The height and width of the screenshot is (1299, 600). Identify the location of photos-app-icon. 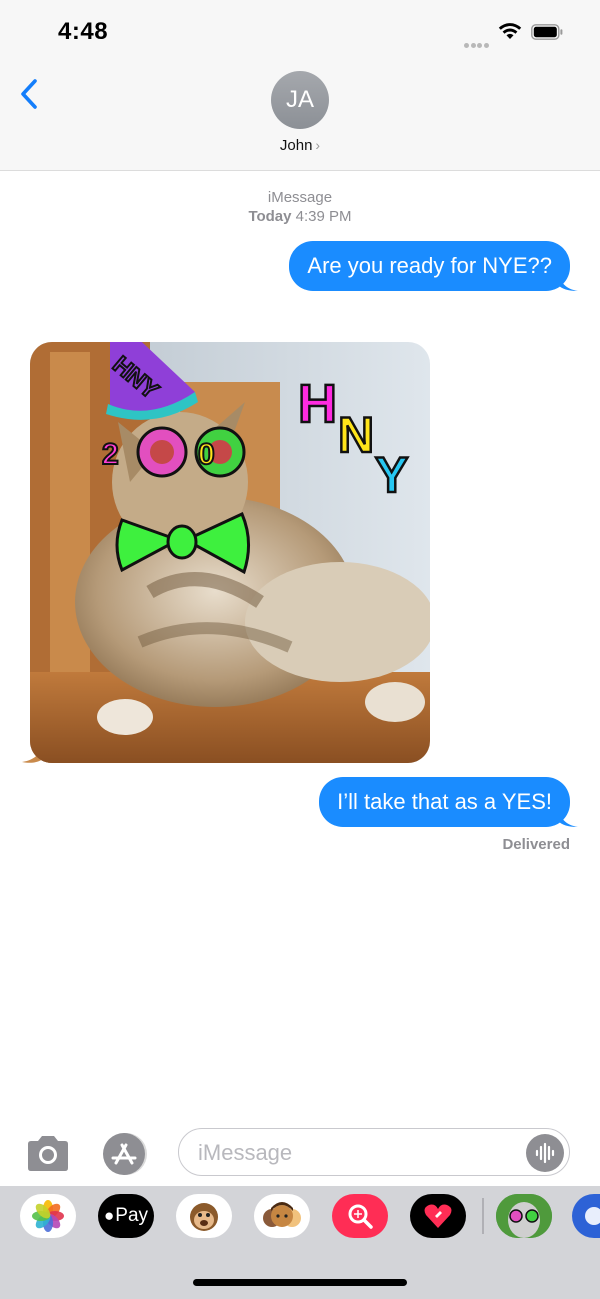
(48, 1216).